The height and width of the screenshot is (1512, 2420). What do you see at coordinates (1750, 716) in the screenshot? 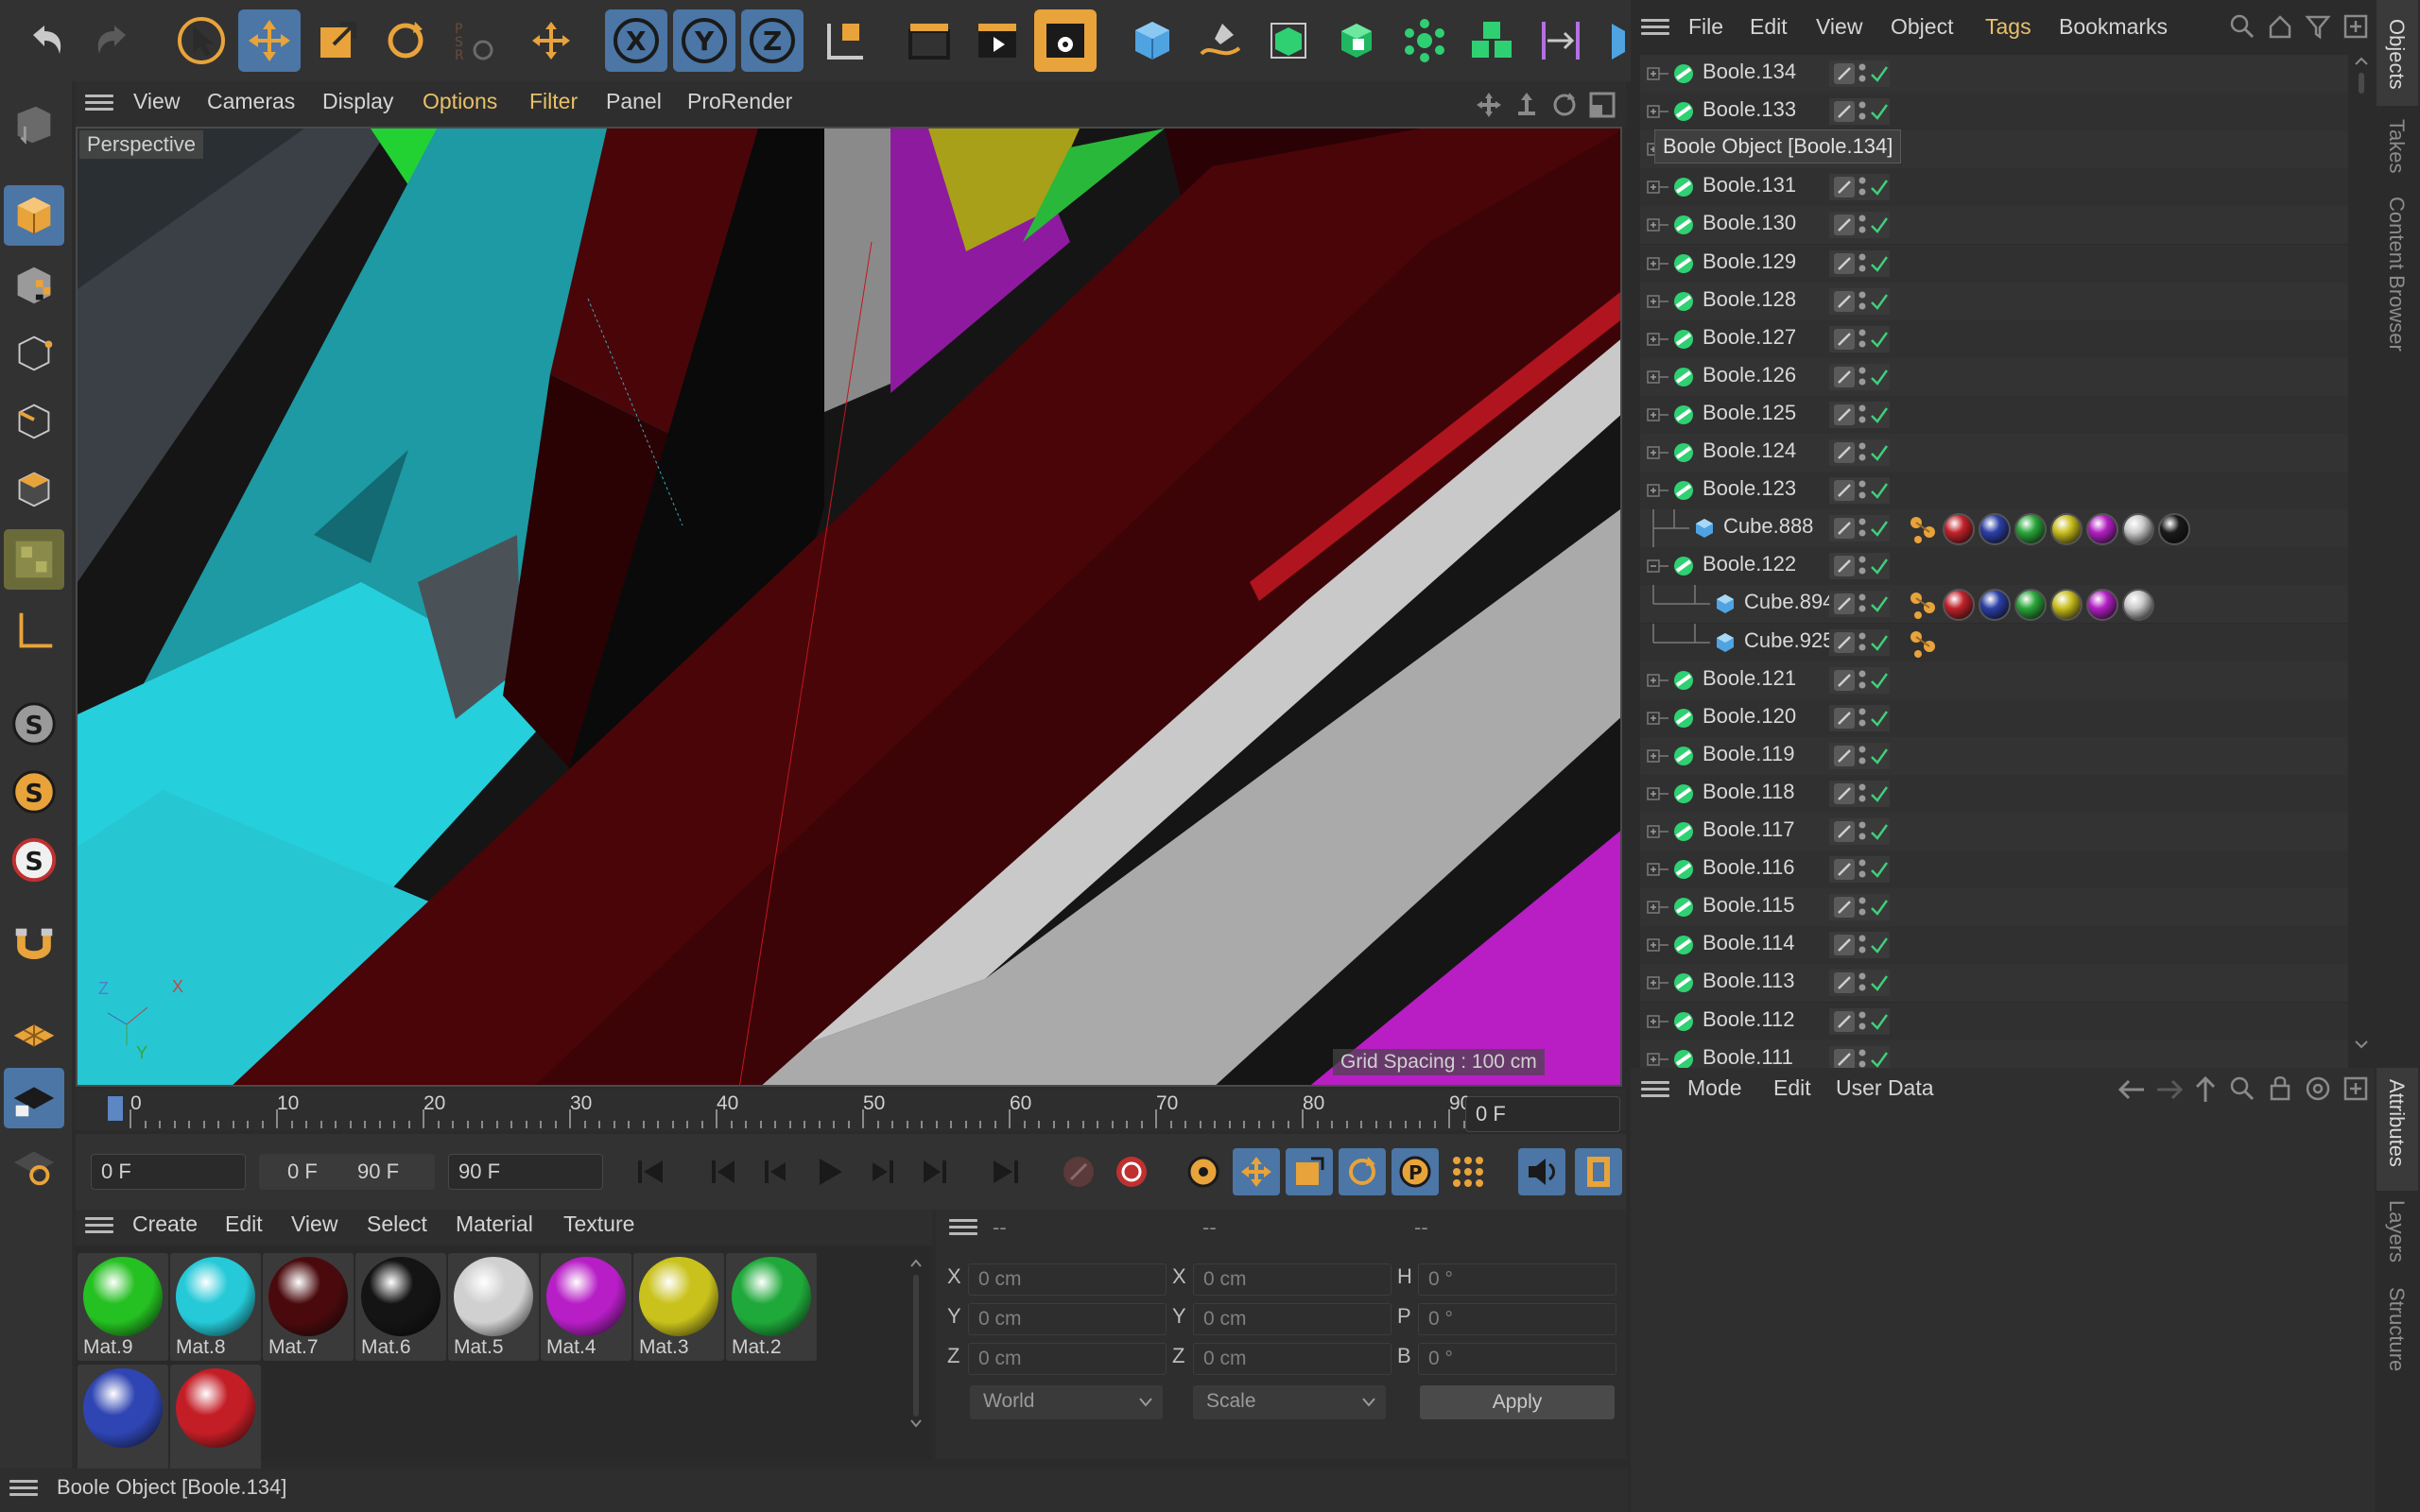
I see `object-name: Boole.120` at bounding box center [1750, 716].